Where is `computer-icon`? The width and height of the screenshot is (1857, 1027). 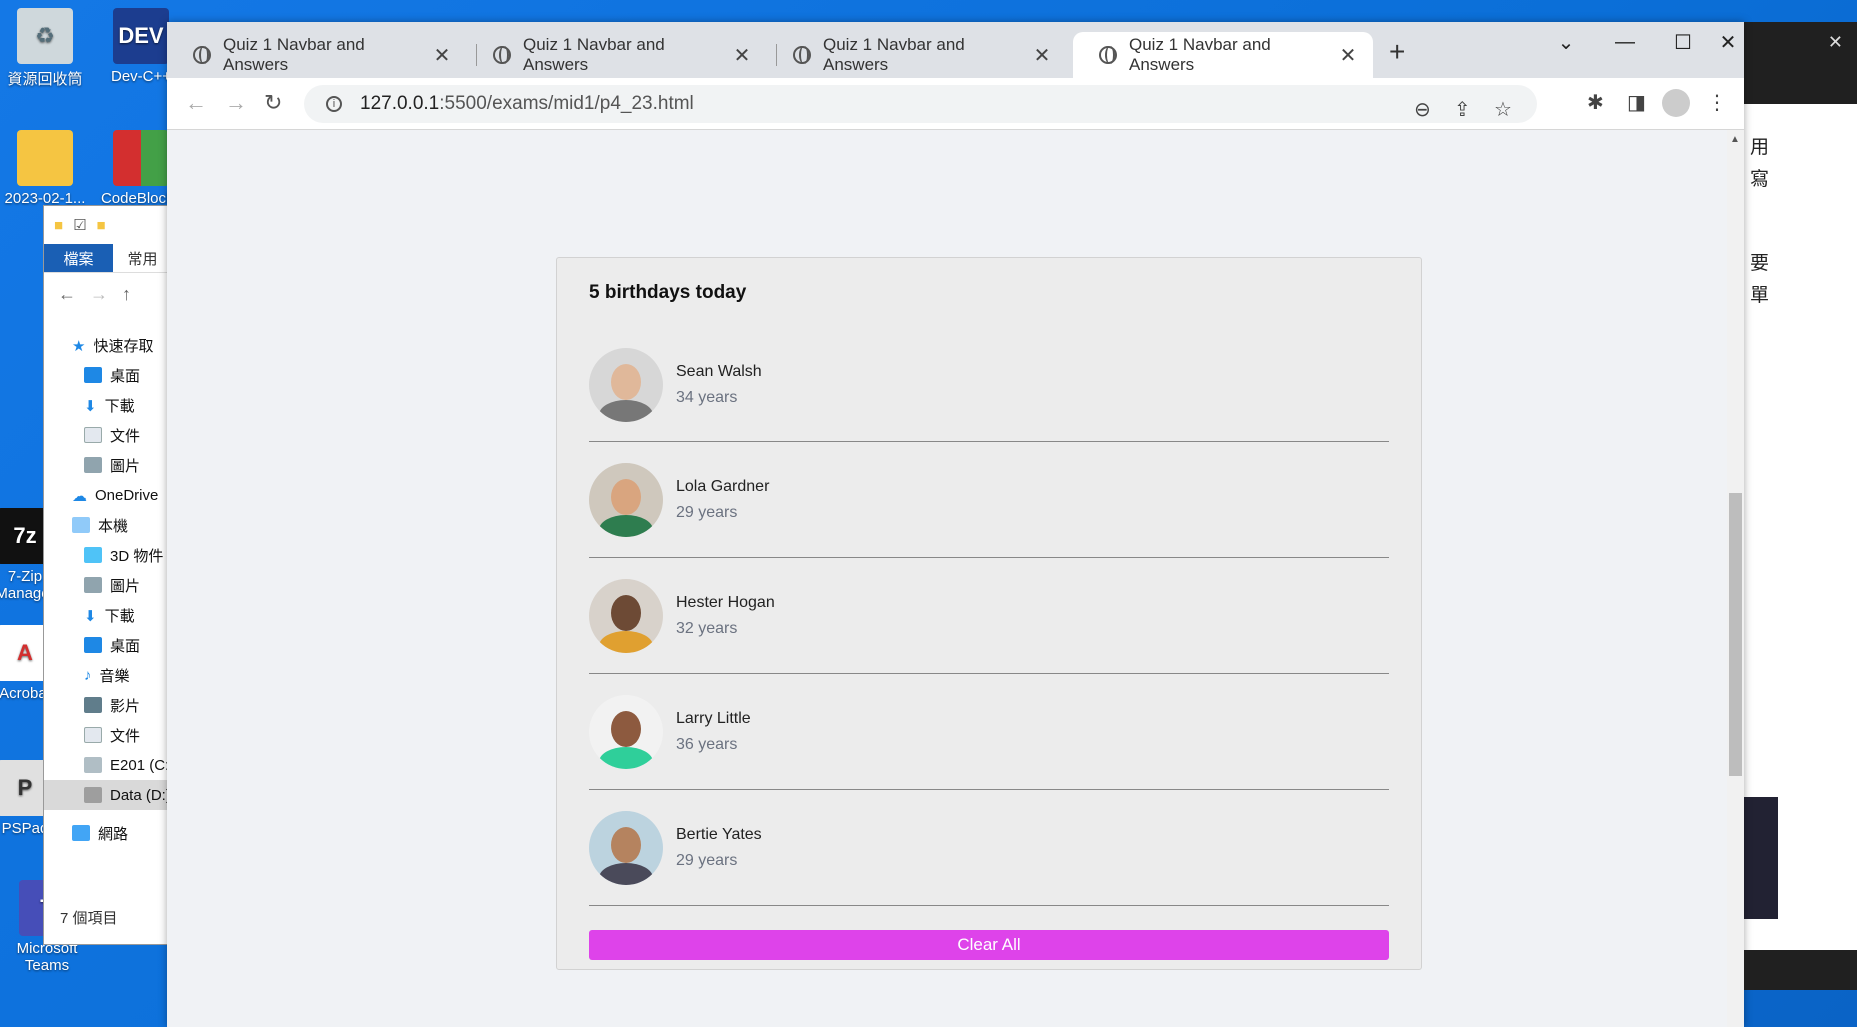 computer-icon is located at coordinates (81, 525).